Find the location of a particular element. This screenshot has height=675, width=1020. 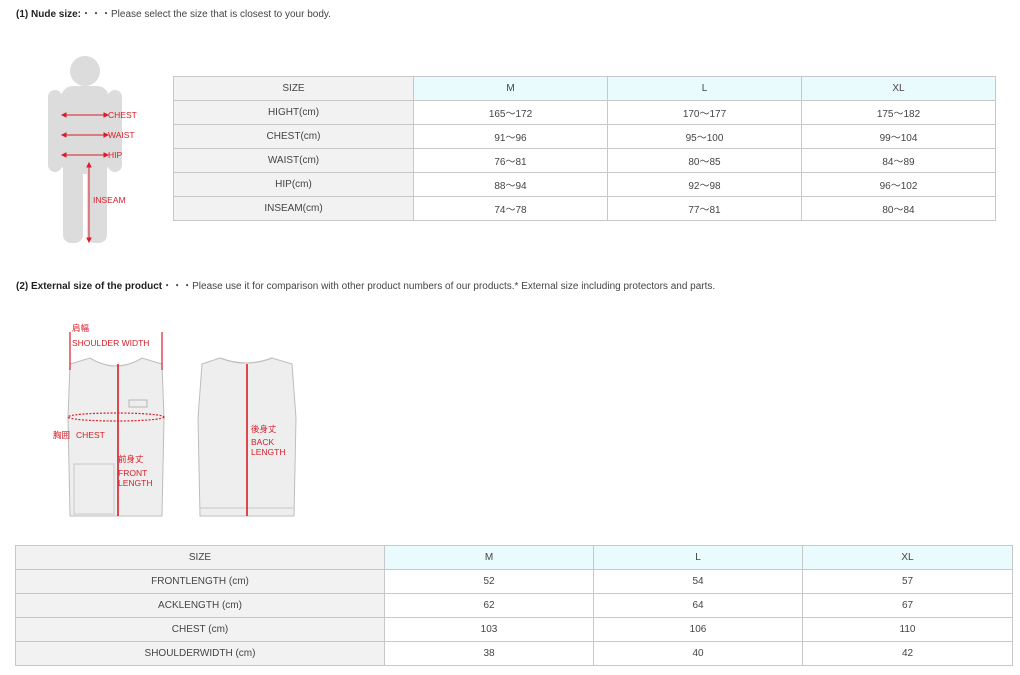

table-cell: 67 is located at coordinates (907, 605).